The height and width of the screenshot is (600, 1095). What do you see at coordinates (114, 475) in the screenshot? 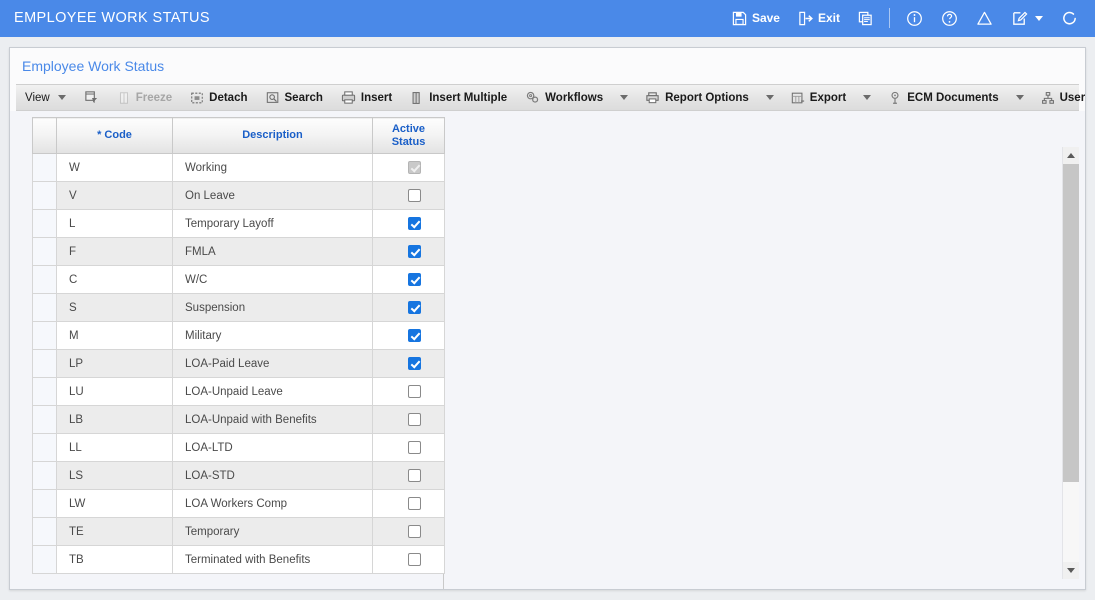
I see `cell-code: LS` at bounding box center [114, 475].